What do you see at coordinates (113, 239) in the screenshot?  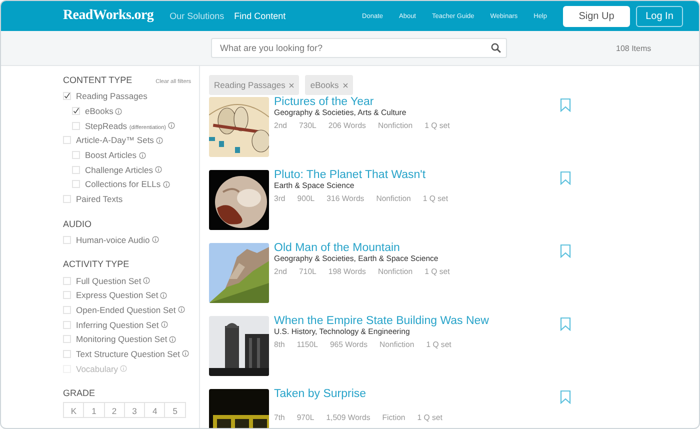 I see `filter-label: Human-voice Audio` at bounding box center [113, 239].